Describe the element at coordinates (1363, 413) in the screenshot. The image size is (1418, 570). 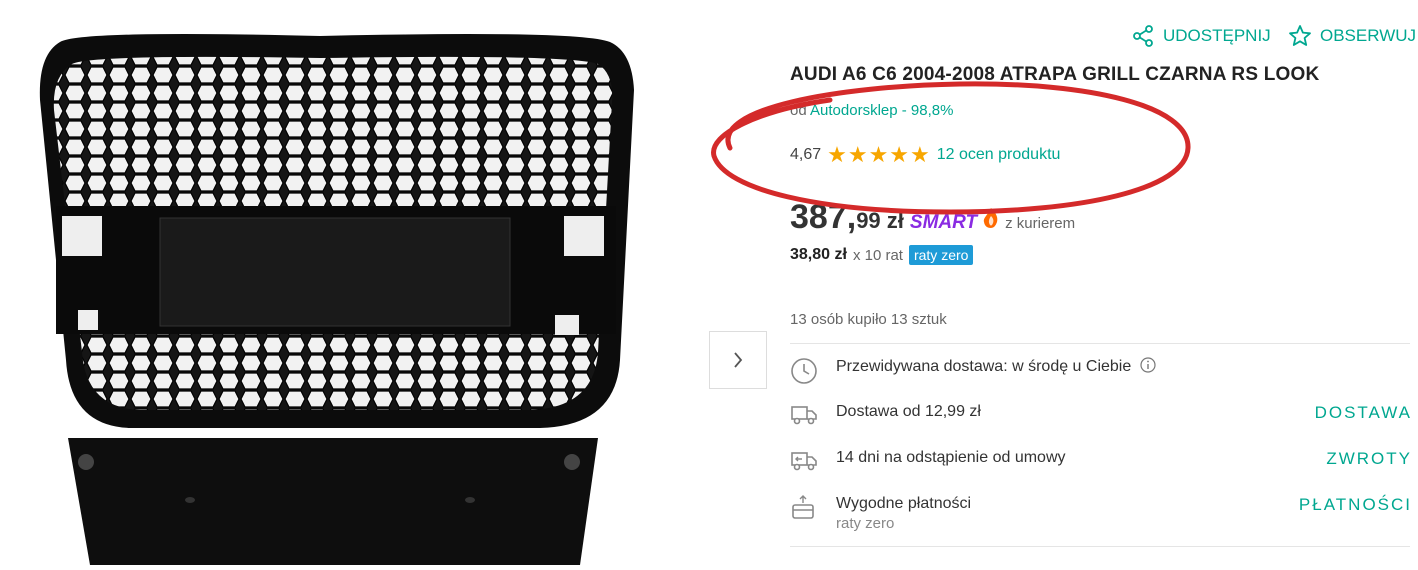
I see `delivery-link: DOSTAWA` at that location.